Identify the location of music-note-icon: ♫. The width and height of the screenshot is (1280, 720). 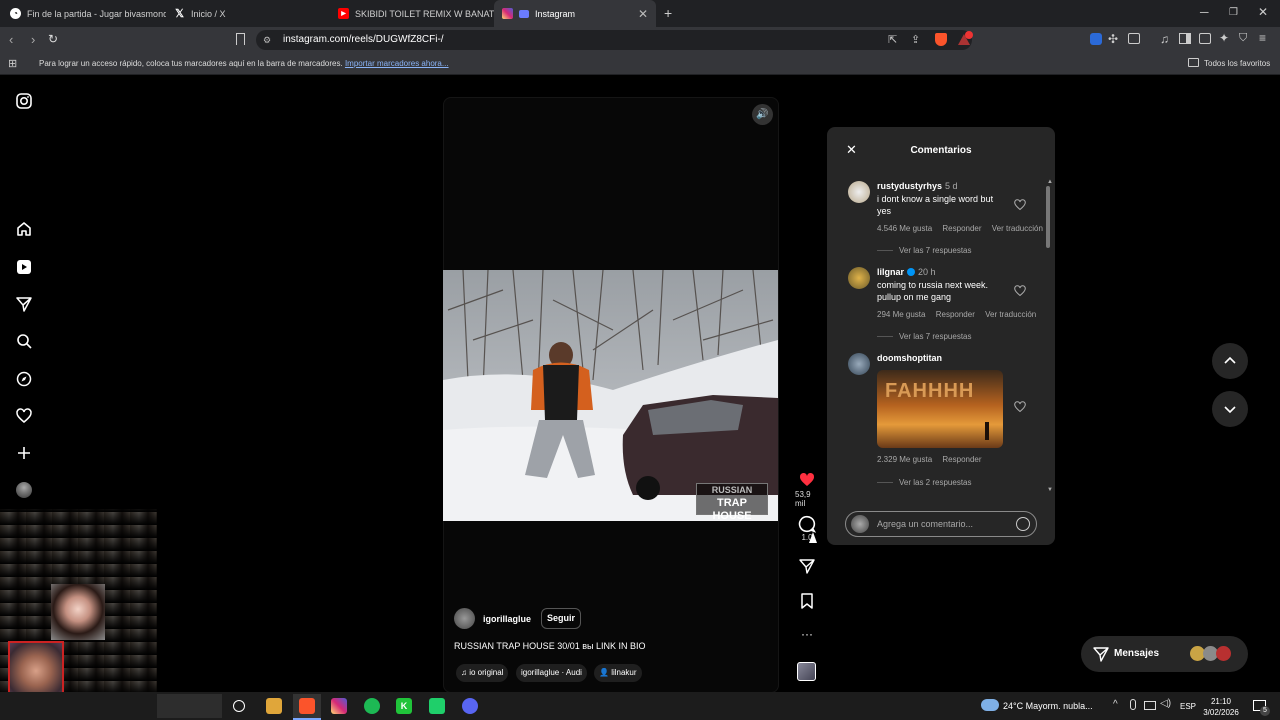
(465, 672).